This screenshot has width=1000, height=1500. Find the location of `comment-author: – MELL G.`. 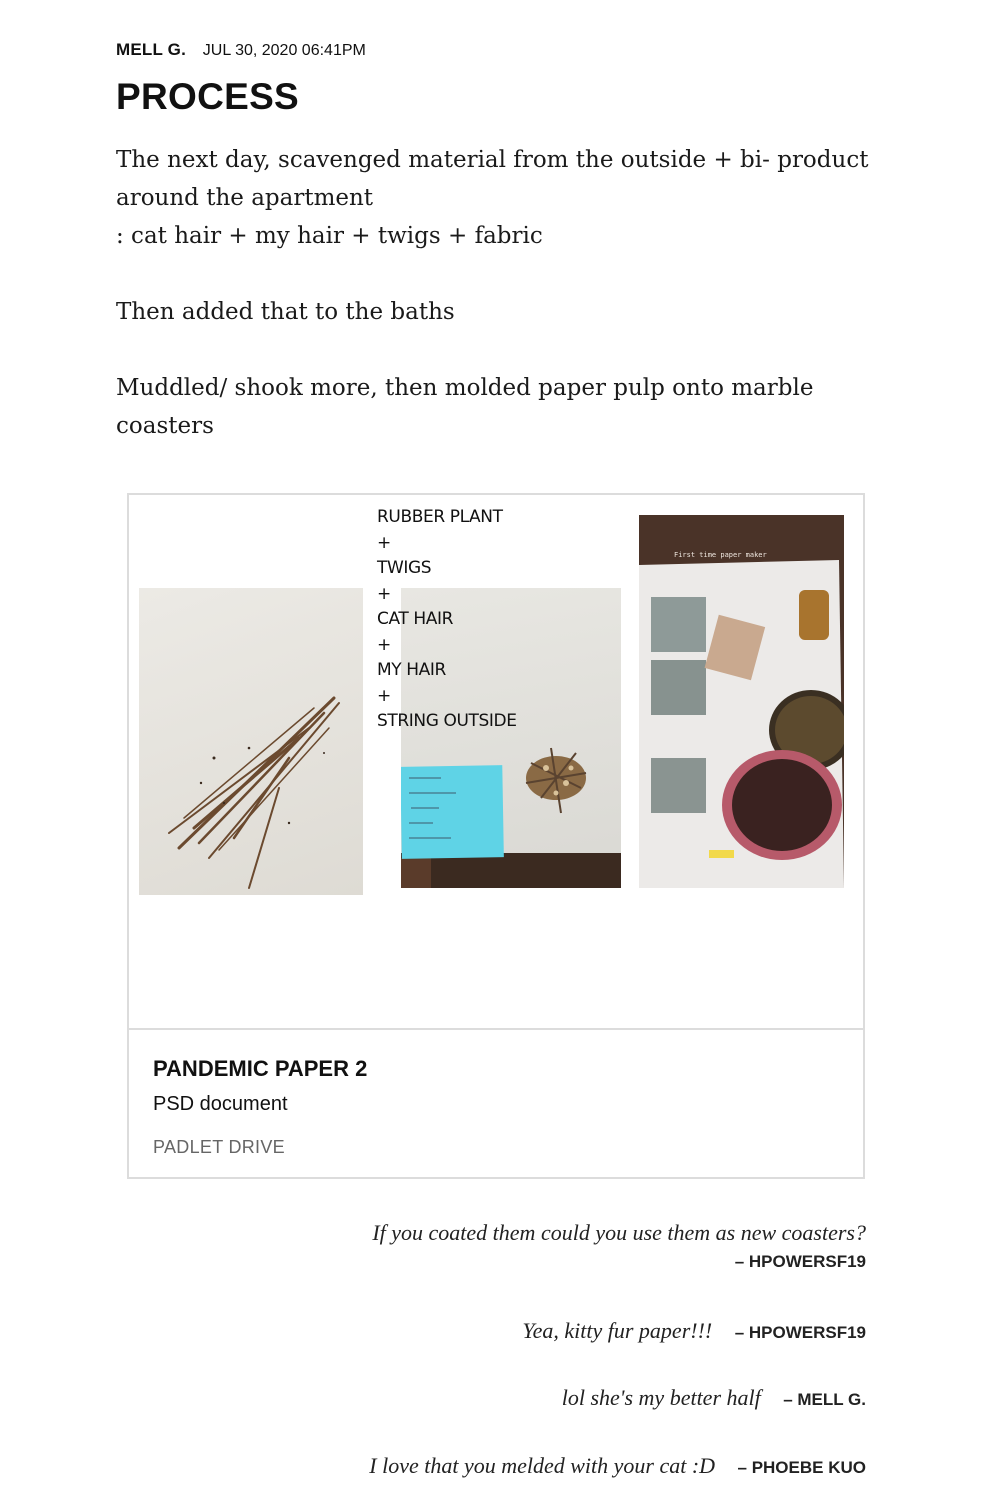

comment-author: – MELL G. is located at coordinates (824, 1399).